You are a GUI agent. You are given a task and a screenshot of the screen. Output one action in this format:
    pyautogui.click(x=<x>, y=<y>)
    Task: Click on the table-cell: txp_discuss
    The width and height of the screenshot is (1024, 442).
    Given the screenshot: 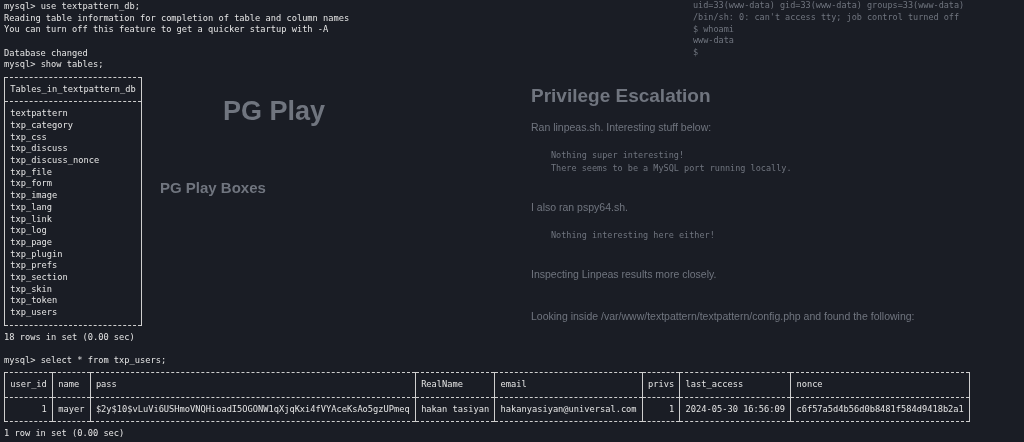 What is the action you would take?
    pyautogui.click(x=73, y=149)
    